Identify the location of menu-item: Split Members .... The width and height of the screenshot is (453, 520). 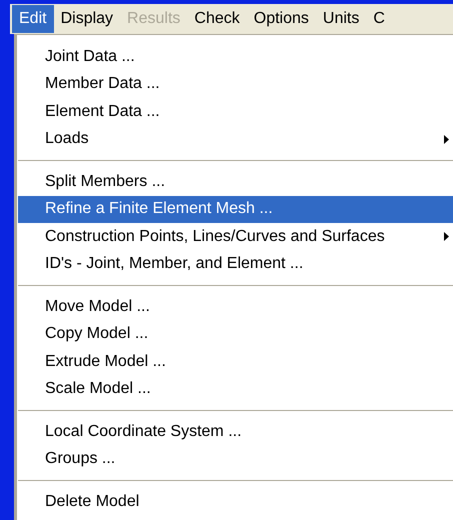
(235, 182).